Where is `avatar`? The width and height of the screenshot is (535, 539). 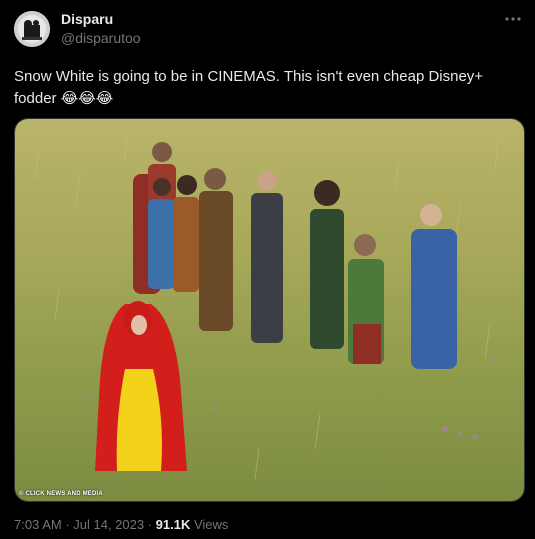 avatar is located at coordinates (32, 29).